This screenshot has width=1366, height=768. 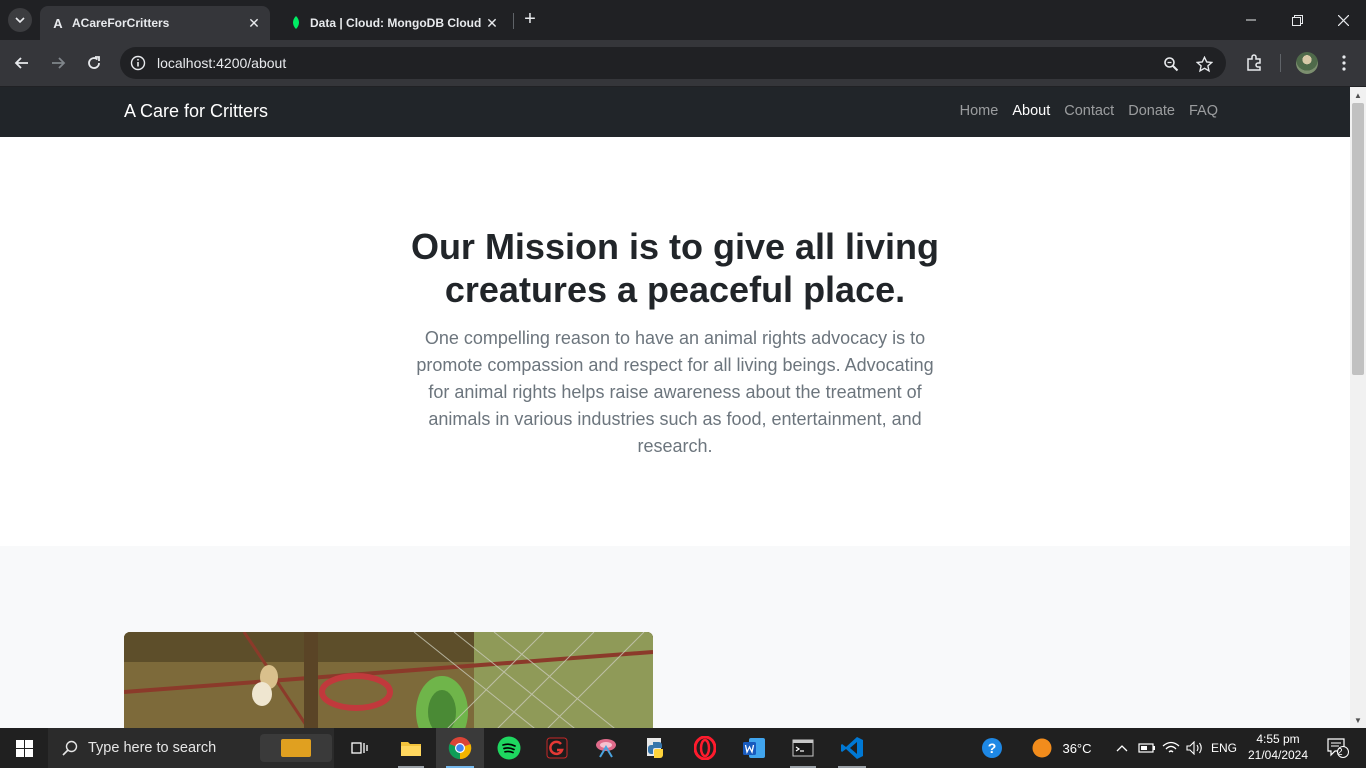 I want to click on new-tab-button: +, so click(x=530, y=19).